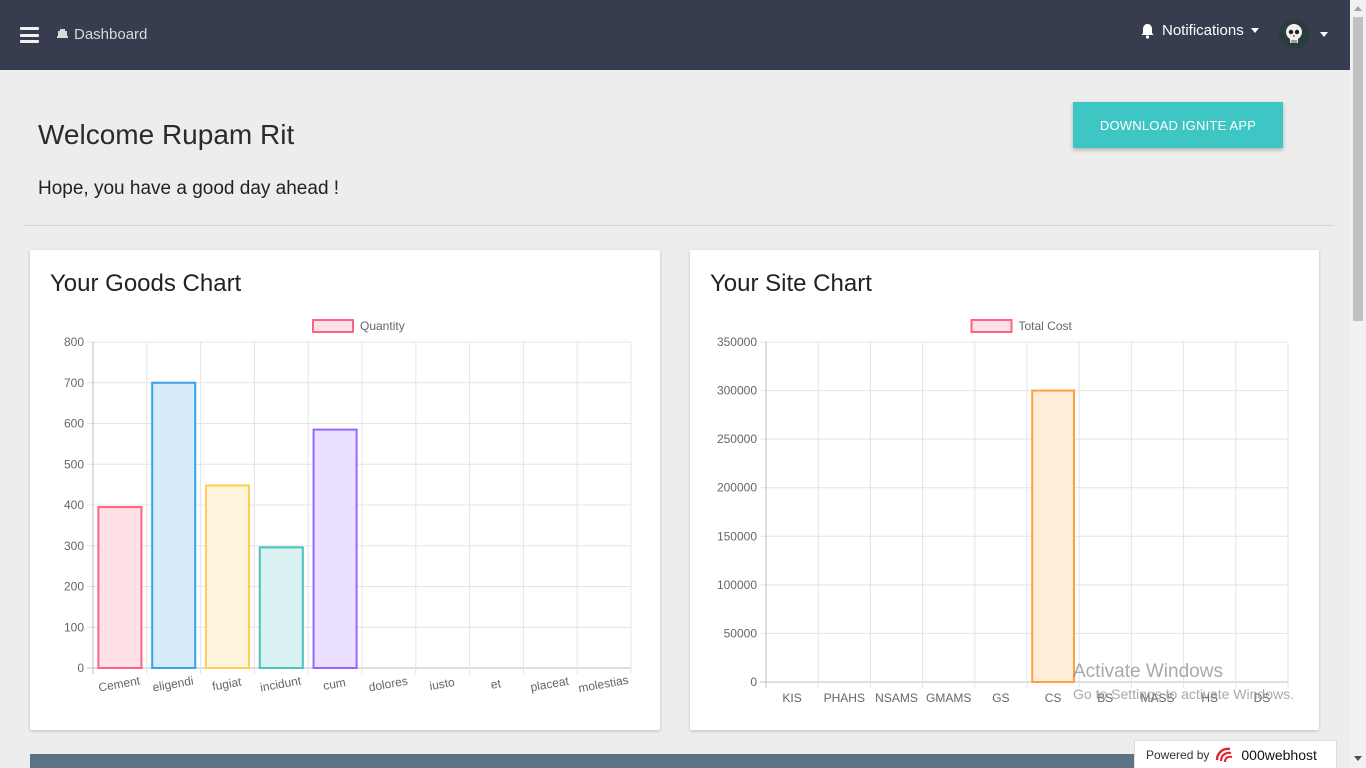 The width and height of the screenshot is (1366, 768). Describe the element at coordinates (1279, 754) in the screenshot. I see `webhost-name: 000webhost` at that location.